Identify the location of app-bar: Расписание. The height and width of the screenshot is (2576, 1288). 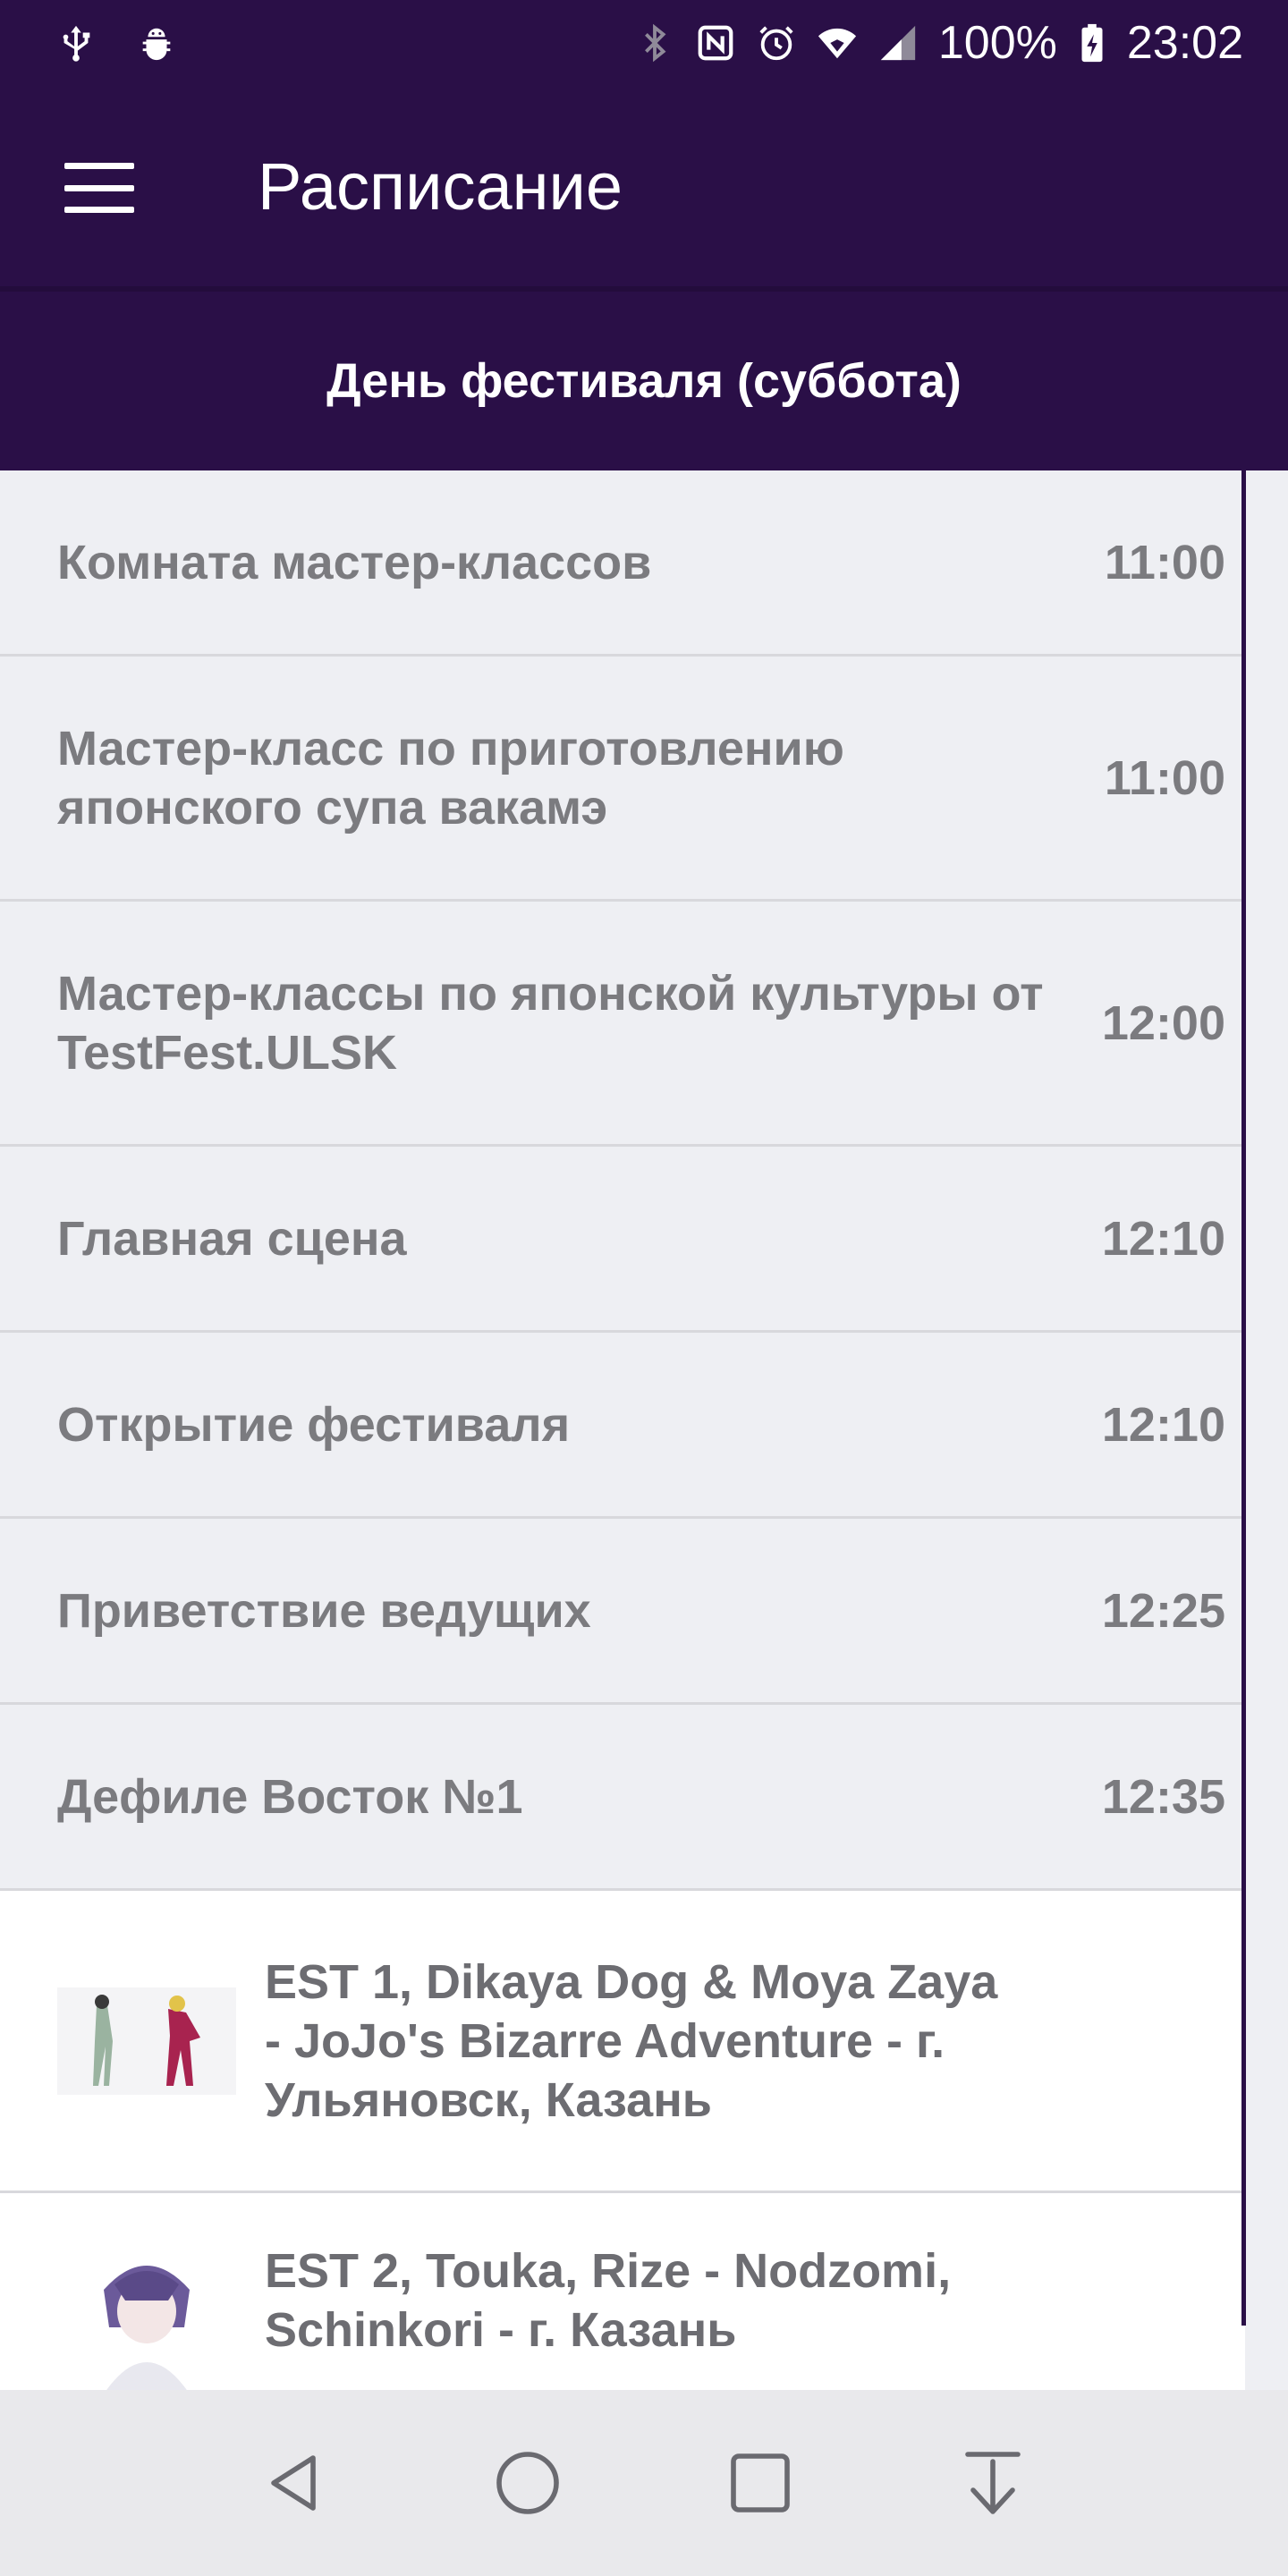
(644, 188).